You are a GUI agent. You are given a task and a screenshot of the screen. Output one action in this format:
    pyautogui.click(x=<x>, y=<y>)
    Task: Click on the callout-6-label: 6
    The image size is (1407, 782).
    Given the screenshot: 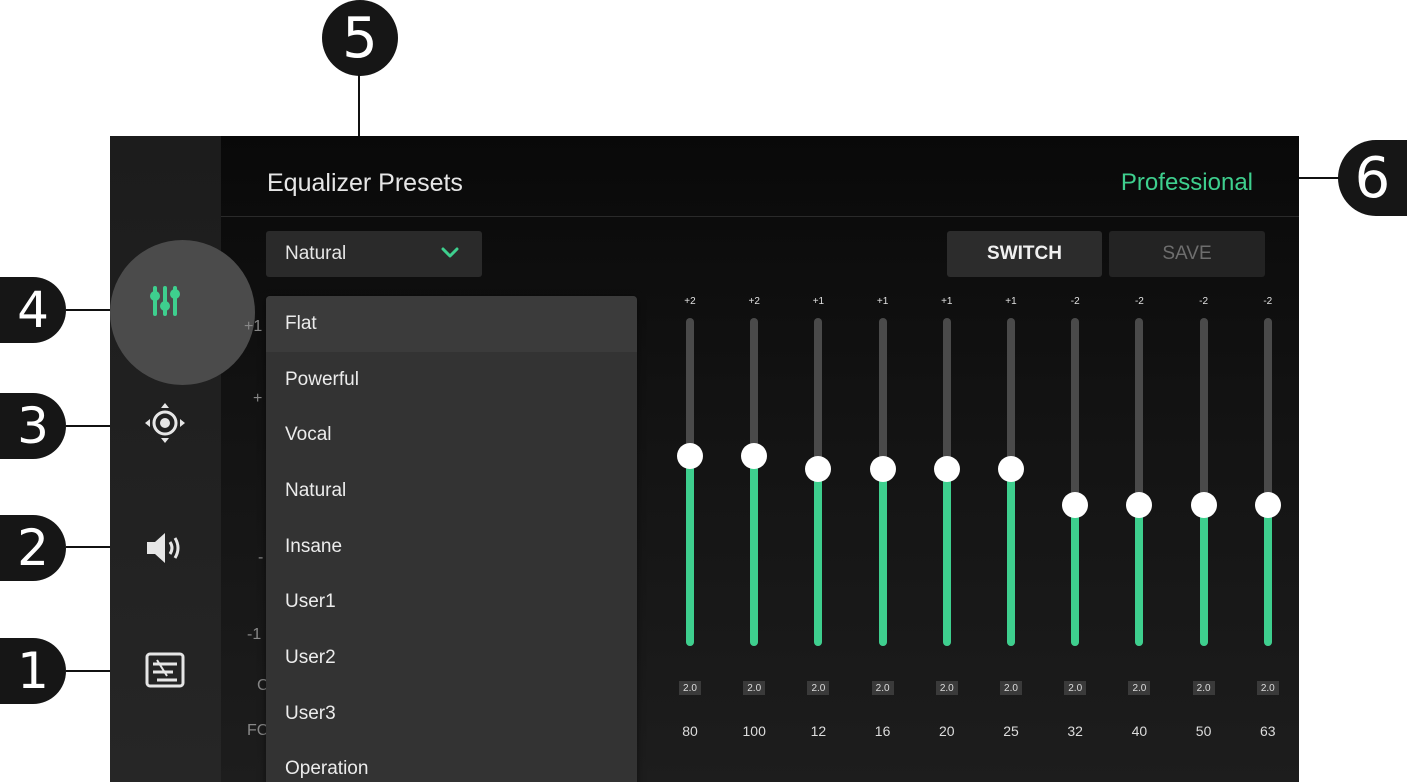 What is the action you would take?
    pyautogui.click(x=1372, y=178)
    